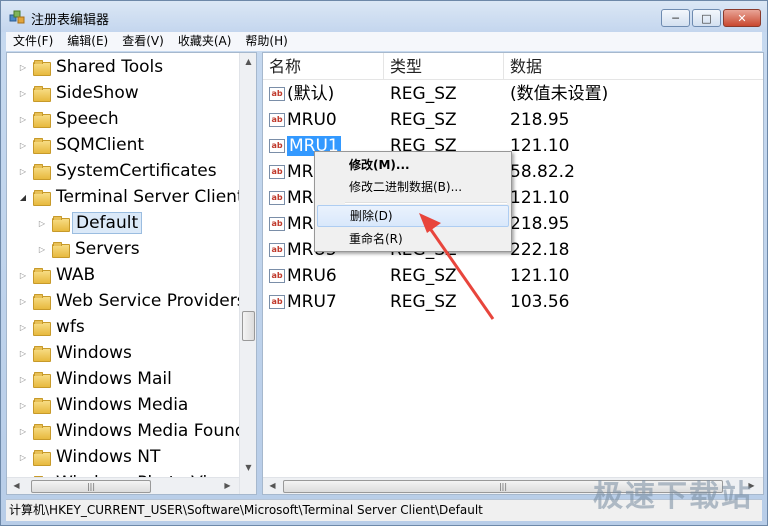 The width and height of the screenshot is (768, 526). What do you see at coordinates (132, 197) in the screenshot?
I see `tree-item: ◢ Terminal Server Client` at bounding box center [132, 197].